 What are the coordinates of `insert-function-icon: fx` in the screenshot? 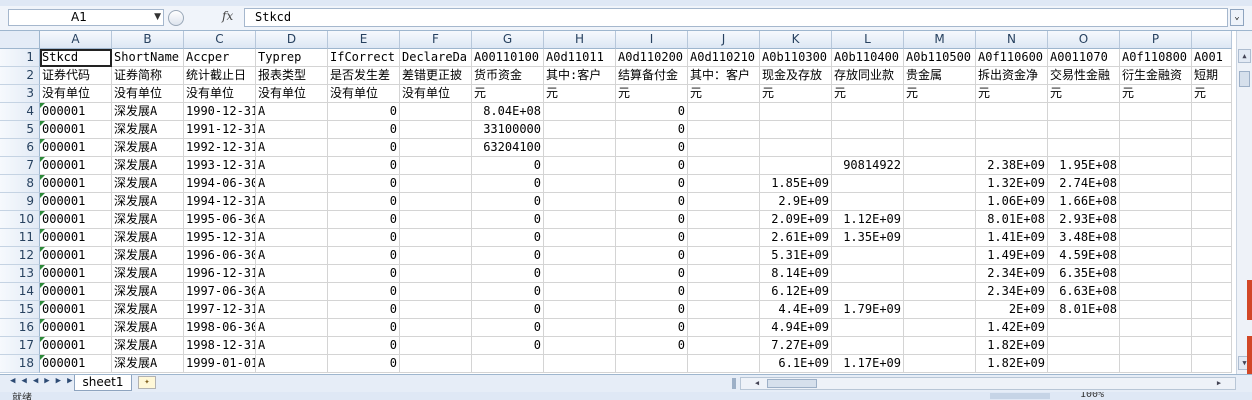 It's located at (227, 16).